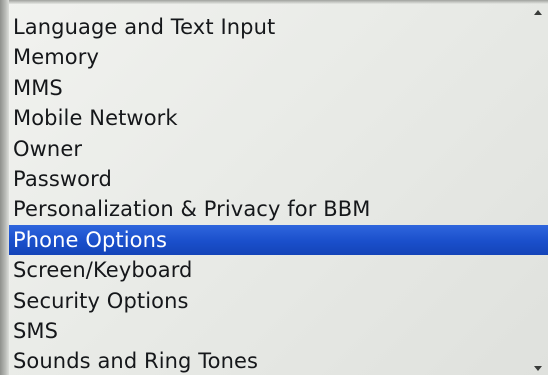 Image resolution: width=548 pixels, height=375 pixels. What do you see at coordinates (4, 187) in the screenshot?
I see `screen-bezel-left` at bounding box center [4, 187].